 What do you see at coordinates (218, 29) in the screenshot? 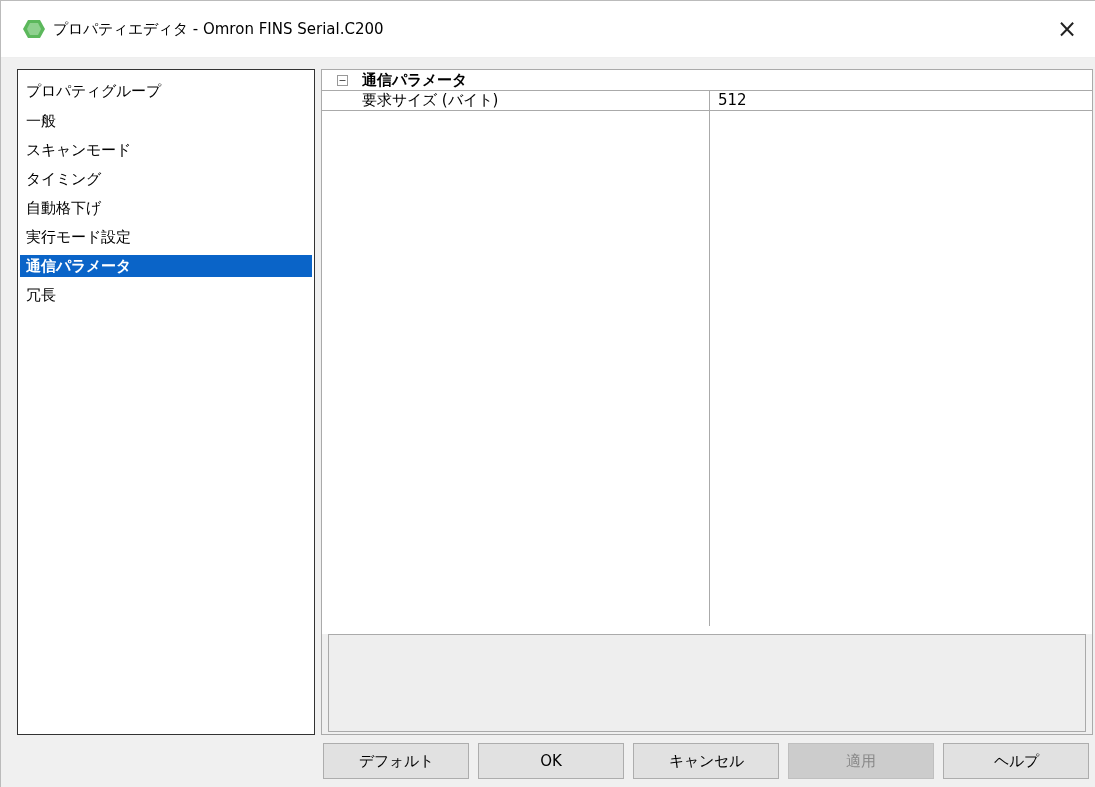
I see `window-title: プロパティエディタ - Omron FINS Serial.C200` at bounding box center [218, 29].